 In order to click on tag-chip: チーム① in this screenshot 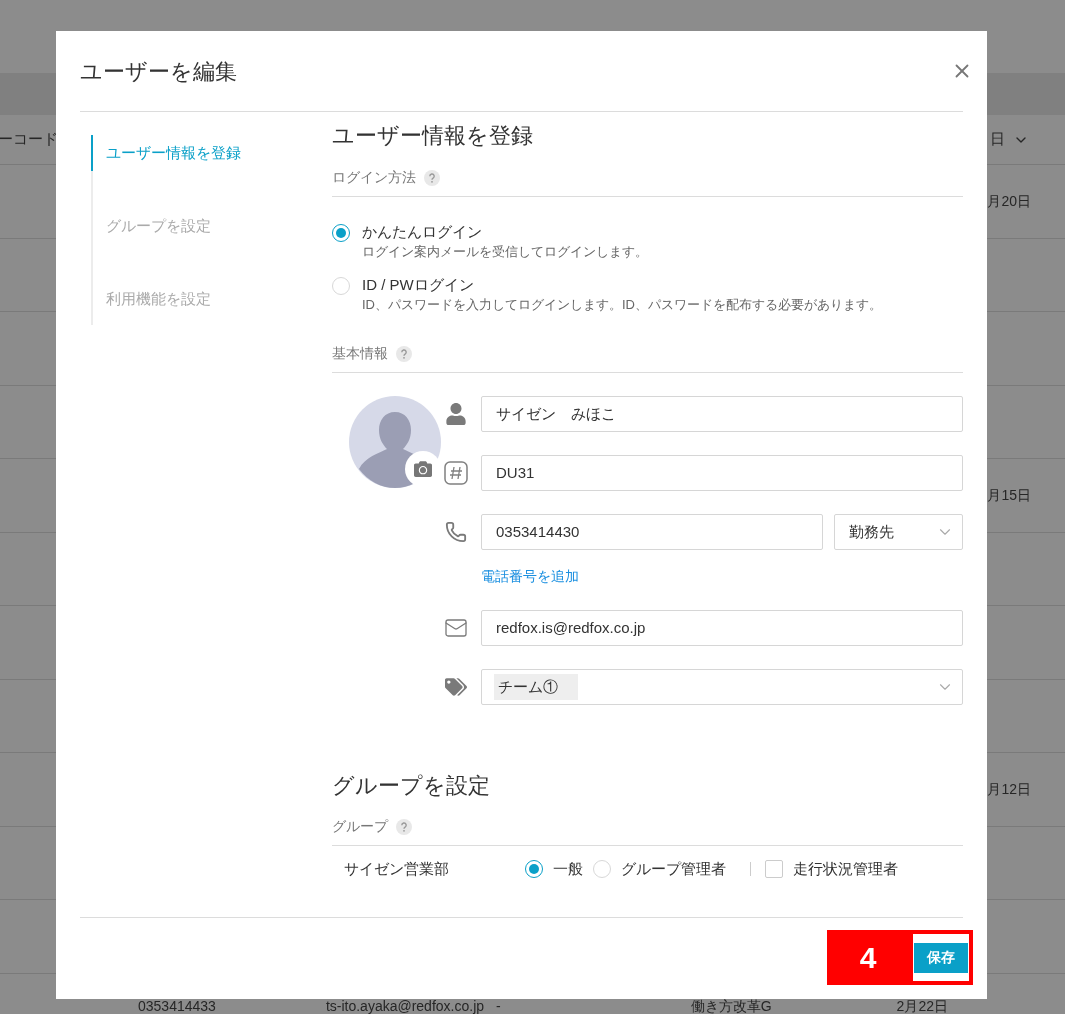, I will do `click(536, 687)`.